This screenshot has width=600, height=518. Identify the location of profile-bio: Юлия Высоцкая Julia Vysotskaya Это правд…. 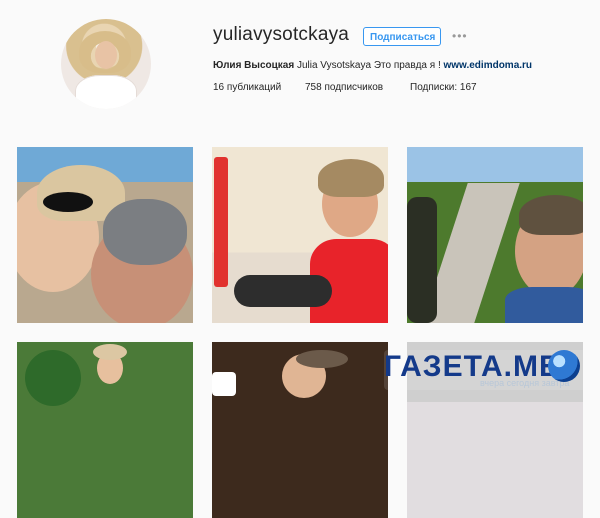
(372, 65).